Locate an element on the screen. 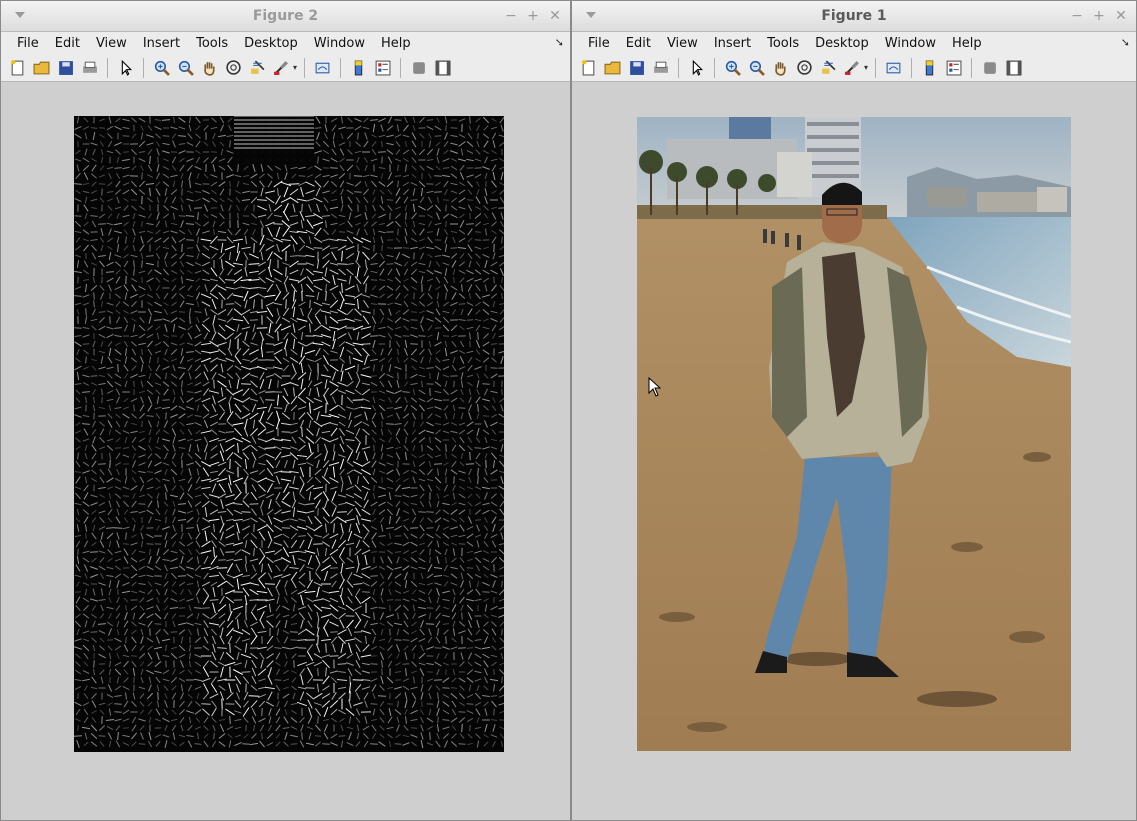 This screenshot has width=1137, height=821. window-title: Figure 1 is located at coordinates (854, 16).